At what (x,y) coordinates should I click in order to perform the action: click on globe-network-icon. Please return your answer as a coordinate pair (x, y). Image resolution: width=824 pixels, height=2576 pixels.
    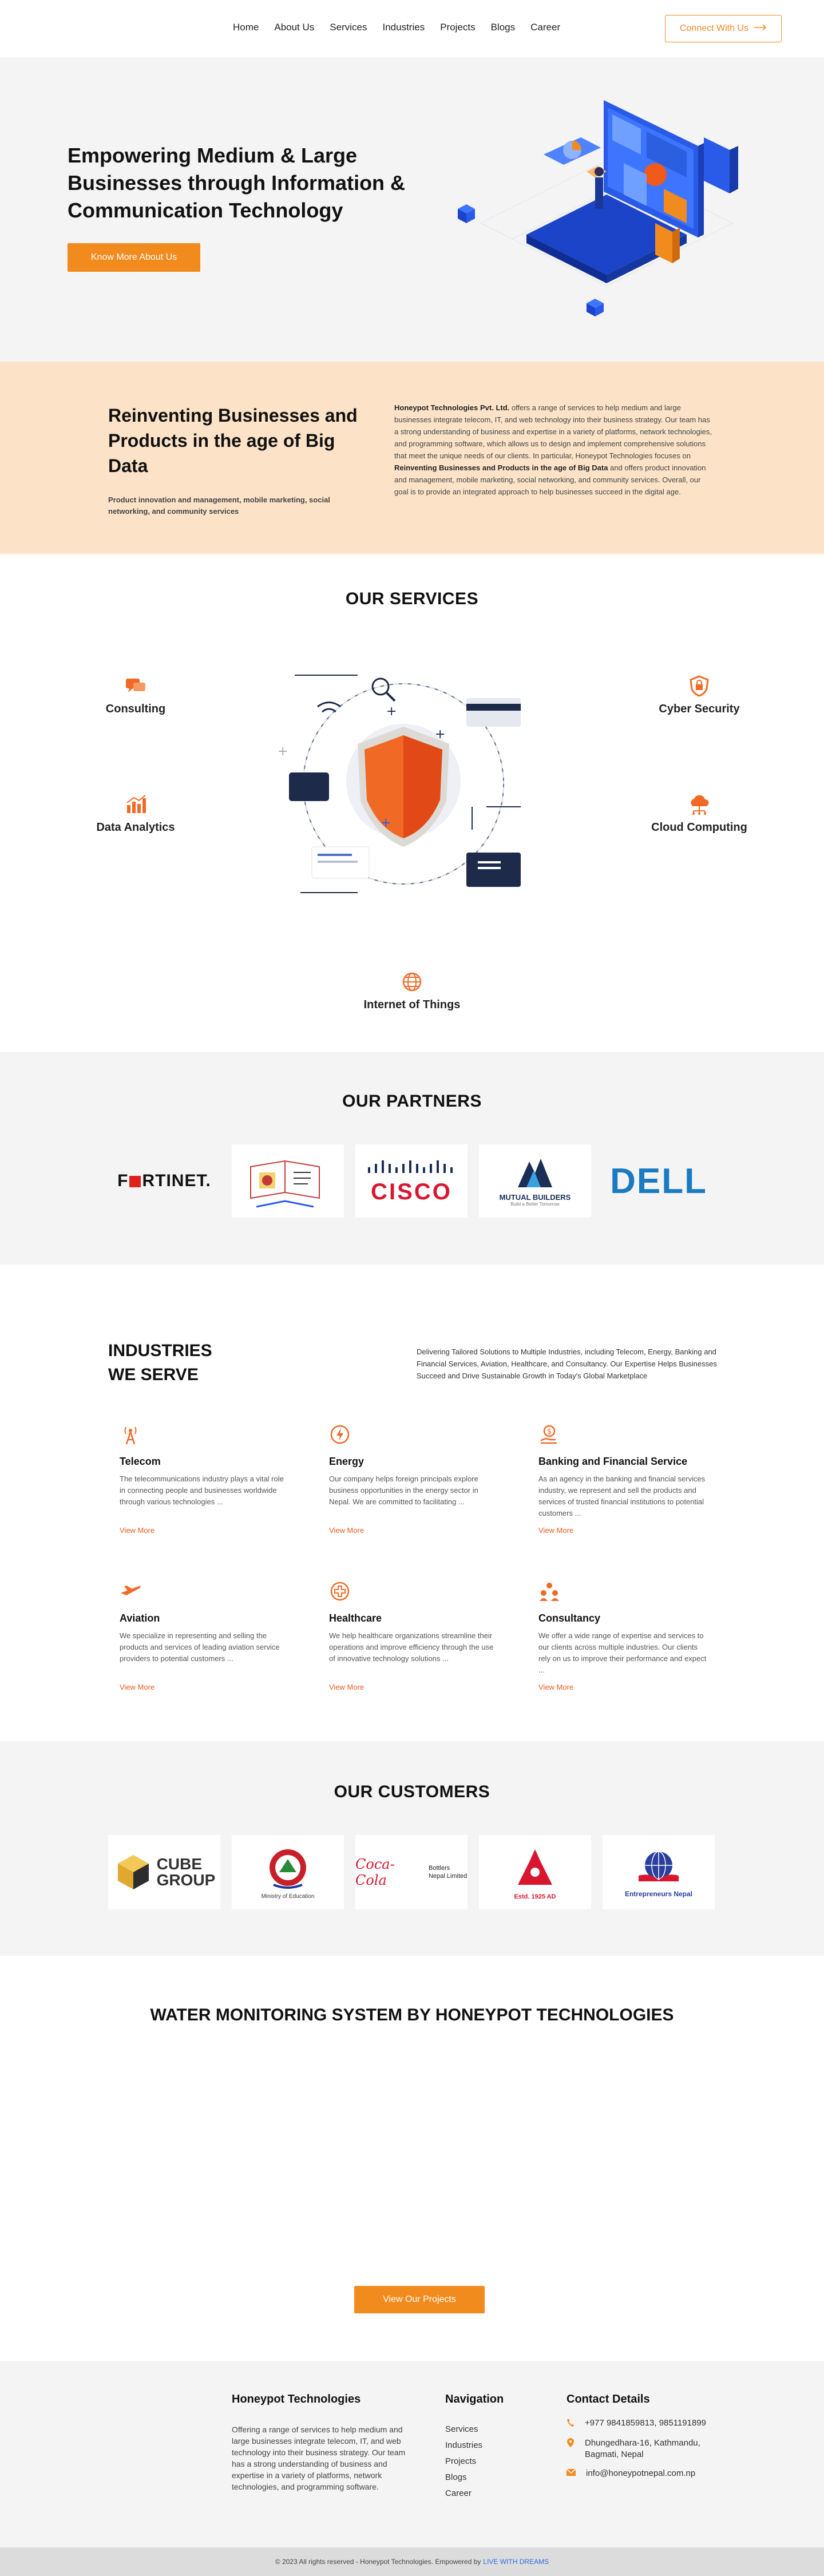
    Looking at the image, I should click on (412, 982).